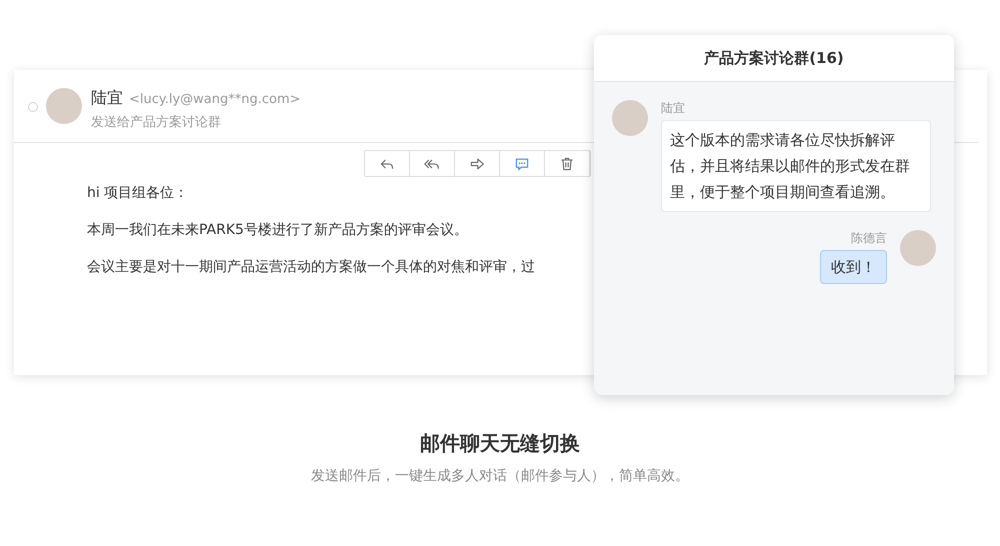 Image resolution: width=1000 pixels, height=546 pixels. I want to click on email-body-line: 本周一我们在未来PARK5号楼进行了新产品方案的评审会议。, so click(277, 230).